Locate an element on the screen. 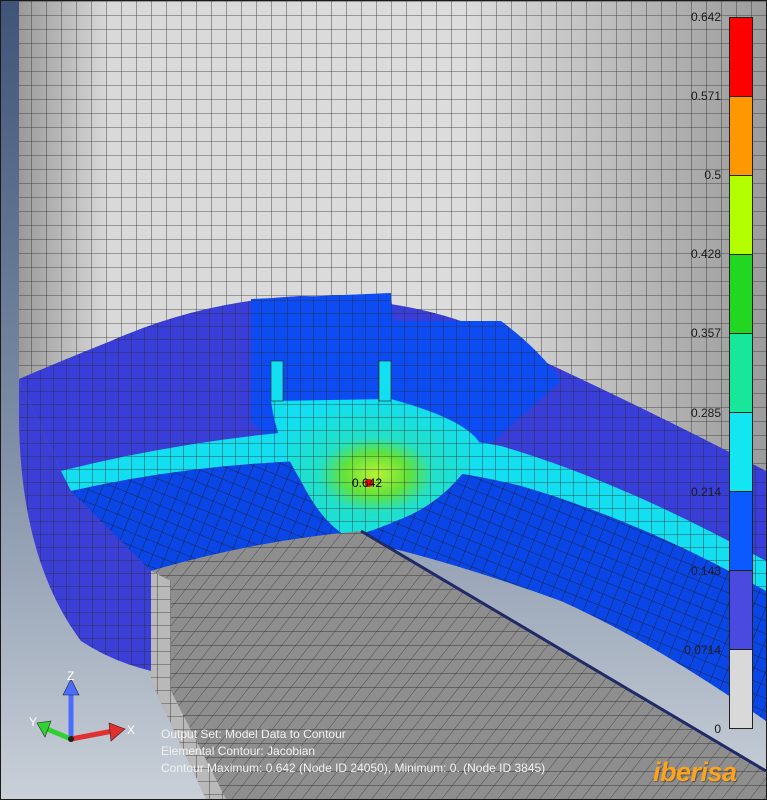 The height and width of the screenshot is (800, 767). legend-label: 0.214 is located at coordinates (705, 491).